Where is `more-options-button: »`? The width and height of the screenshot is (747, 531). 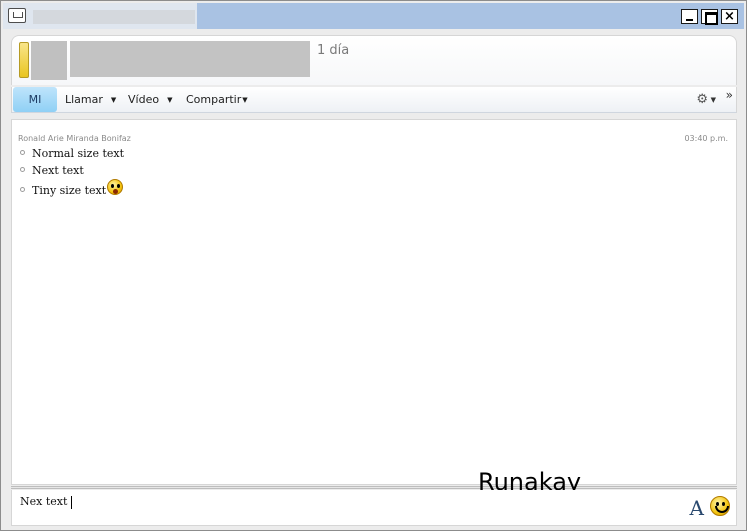 more-options-button: » is located at coordinates (729, 95).